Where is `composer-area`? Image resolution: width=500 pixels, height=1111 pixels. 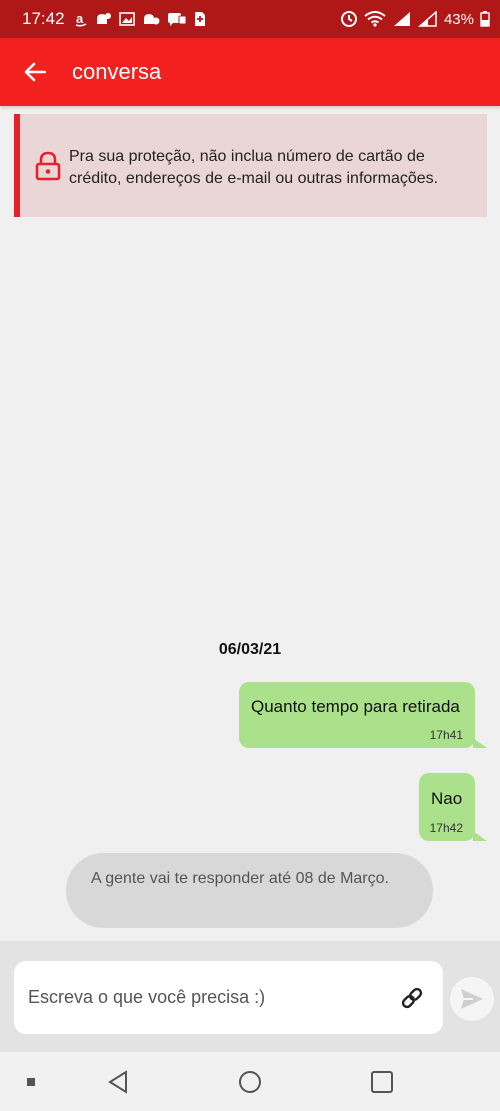 composer-area is located at coordinates (250, 996).